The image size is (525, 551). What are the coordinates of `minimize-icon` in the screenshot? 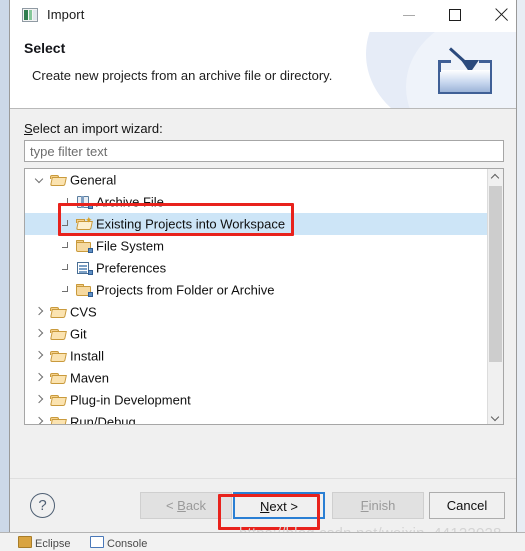 It's located at (409, 15).